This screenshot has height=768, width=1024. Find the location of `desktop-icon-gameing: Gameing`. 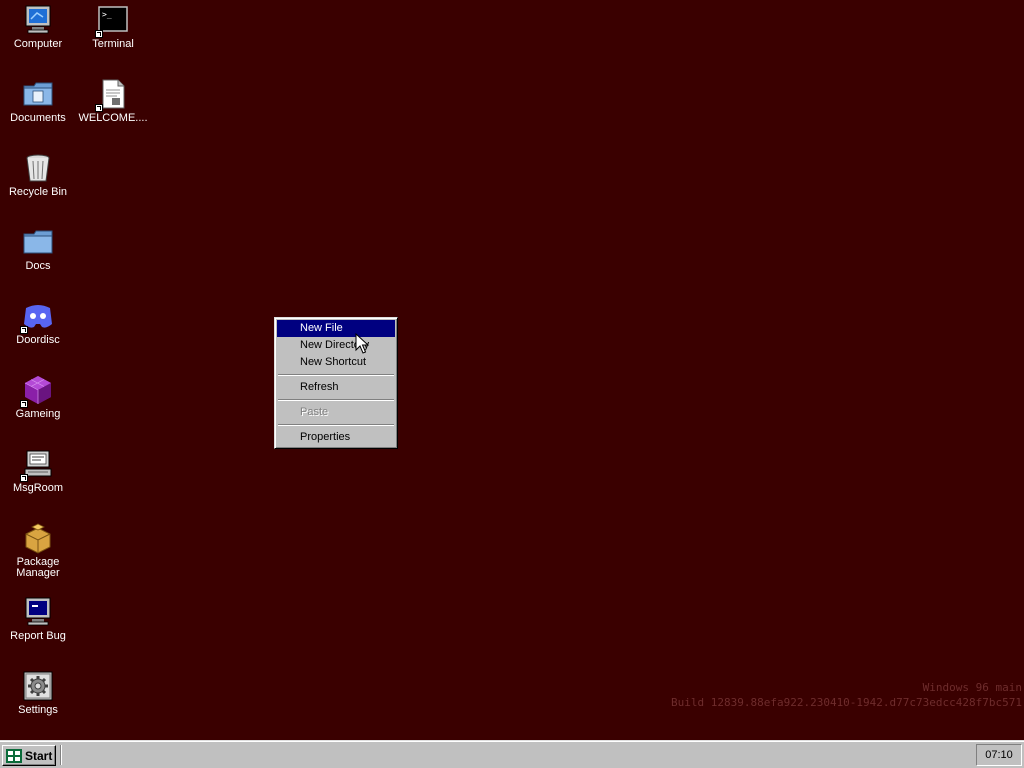

desktop-icon-gameing: Gameing is located at coordinates (38, 397).